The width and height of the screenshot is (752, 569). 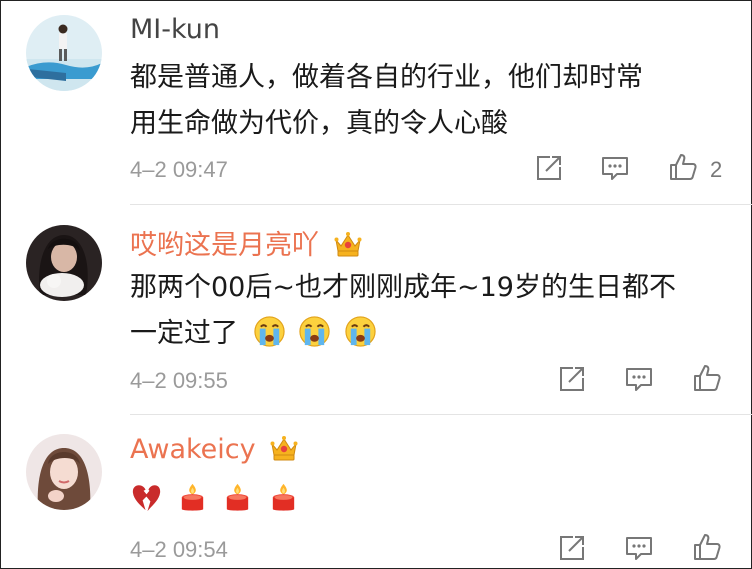 I want to click on timestamp: 4–2 09:47, so click(x=179, y=169).